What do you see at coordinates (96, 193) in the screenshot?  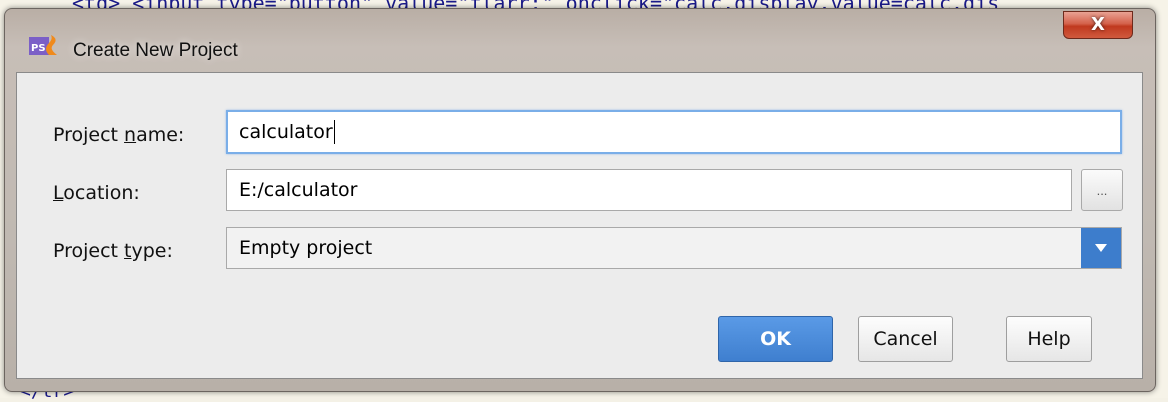 I see `location-label: Location:` at bounding box center [96, 193].